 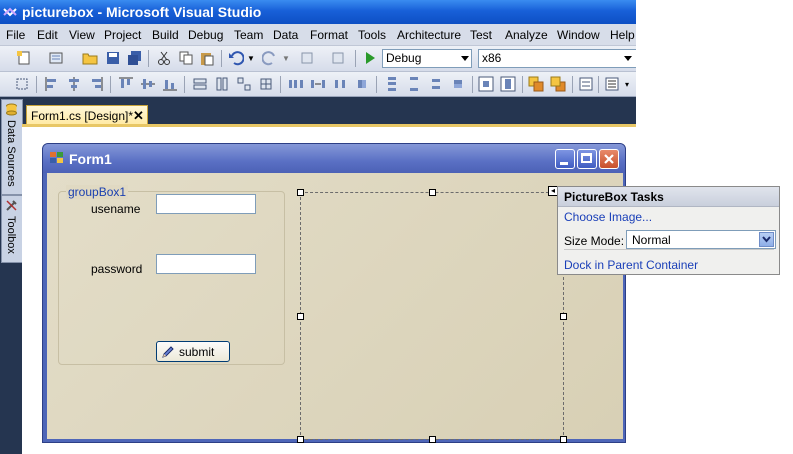 I want to click on edit-pencil-icon, so click(x=168, y=352).